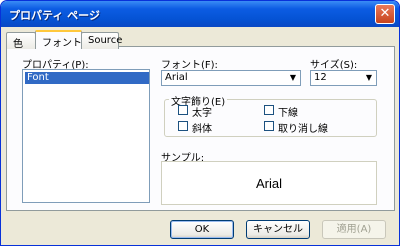  Describe the element at coordinates (320, 77) in the screenshot. I see `size-select-value: 12` at that location.